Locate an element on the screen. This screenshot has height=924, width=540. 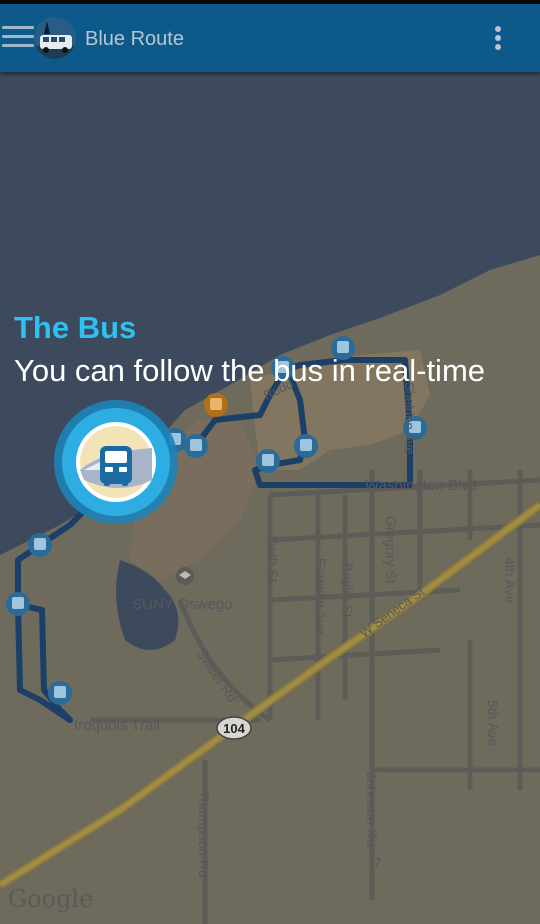
live-bus-marker is located at coordinates (116, 462).